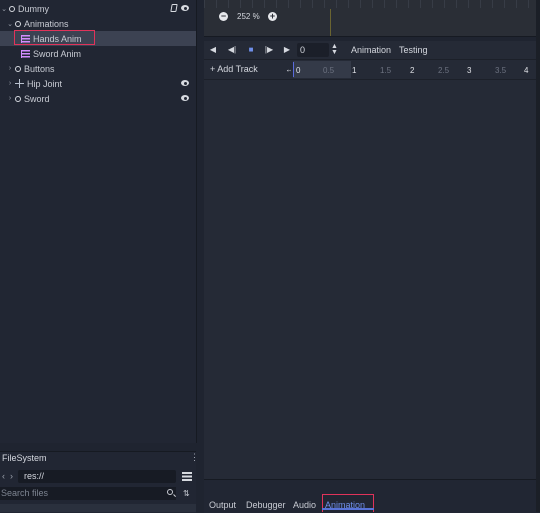 This screenshot has height=513, width=540. I want to click on timeline-tick: 3.5, so click(501, 70).